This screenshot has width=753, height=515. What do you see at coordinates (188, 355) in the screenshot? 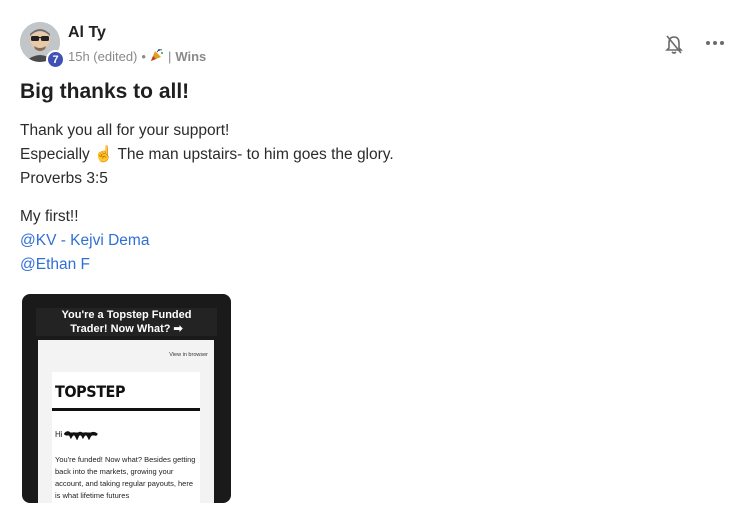
I see `view-in-browser-link: View in browser` at bounding box center [188, 355].